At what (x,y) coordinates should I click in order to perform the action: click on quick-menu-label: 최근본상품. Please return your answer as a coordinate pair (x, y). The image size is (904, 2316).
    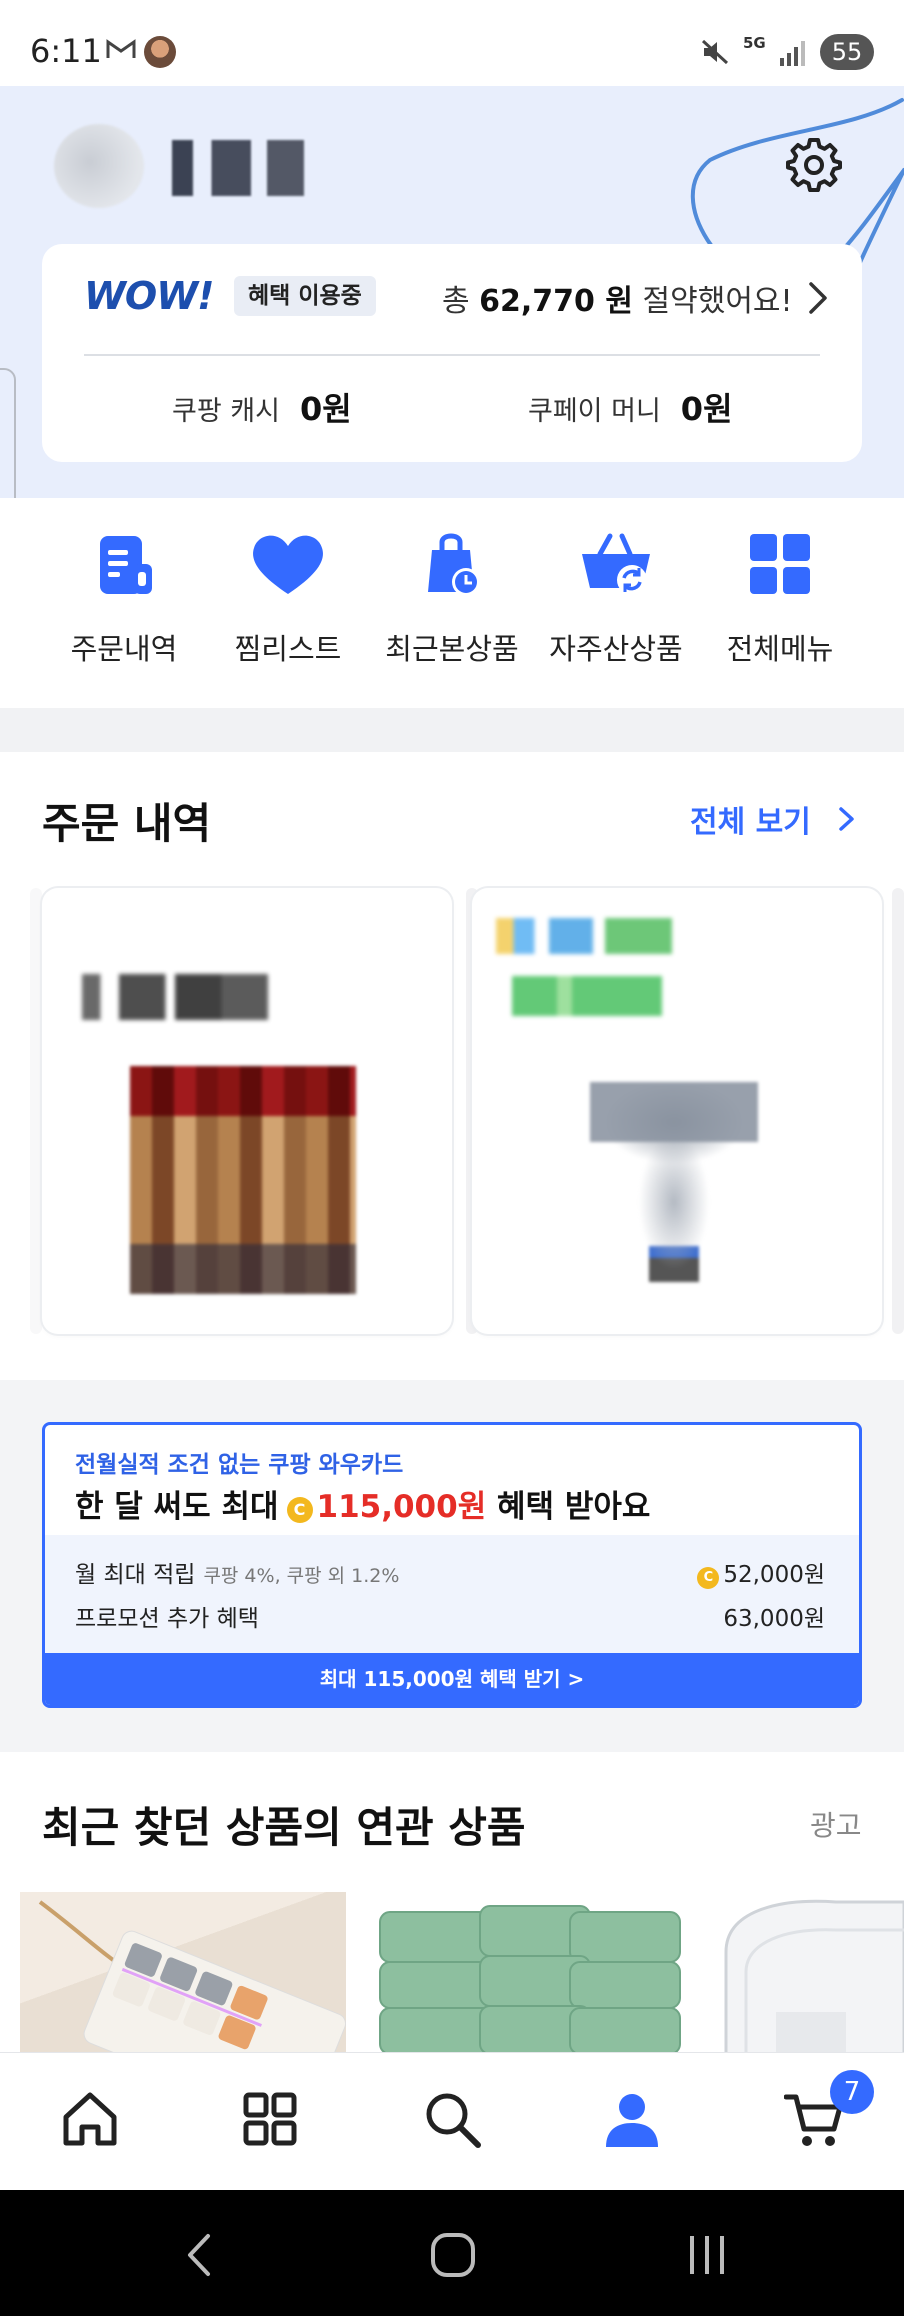
    Looking at the image, I should click on (452, 649).